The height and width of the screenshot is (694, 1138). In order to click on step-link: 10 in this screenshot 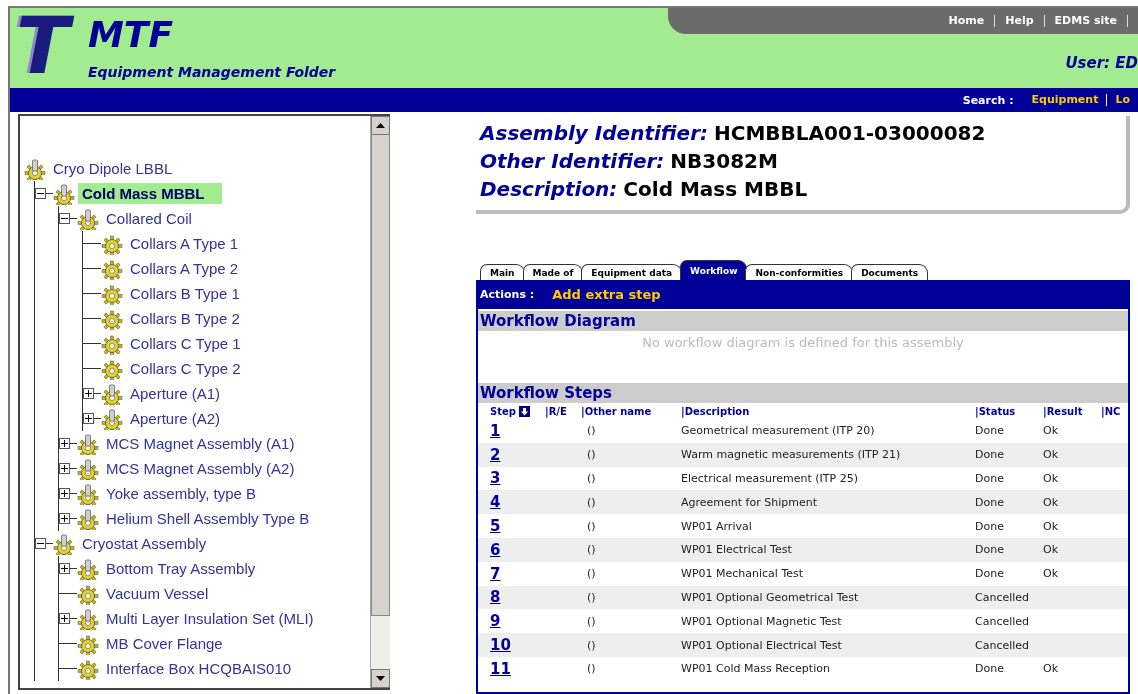, I will do `click(500, 645)`.